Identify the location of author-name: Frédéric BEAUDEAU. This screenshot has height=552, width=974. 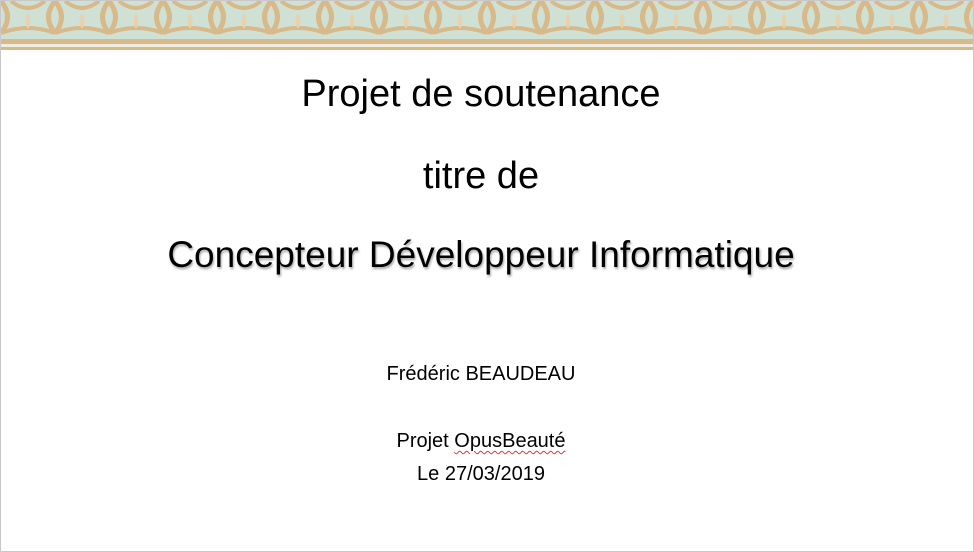
(481, 374).